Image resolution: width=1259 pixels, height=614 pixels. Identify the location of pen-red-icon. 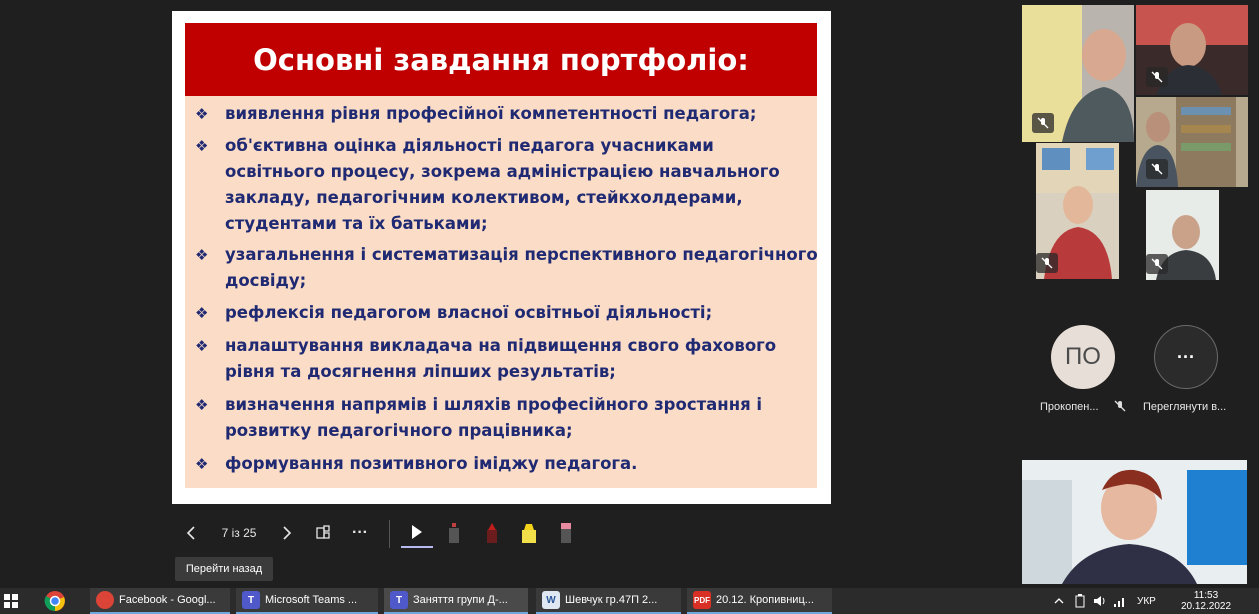
(492, 533).